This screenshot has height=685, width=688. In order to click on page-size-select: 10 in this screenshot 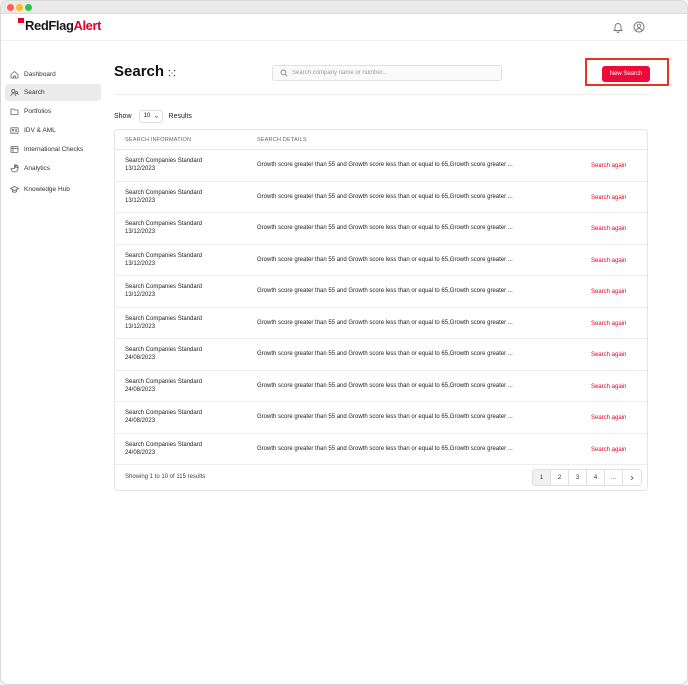, I will do `click(150, 116)`.